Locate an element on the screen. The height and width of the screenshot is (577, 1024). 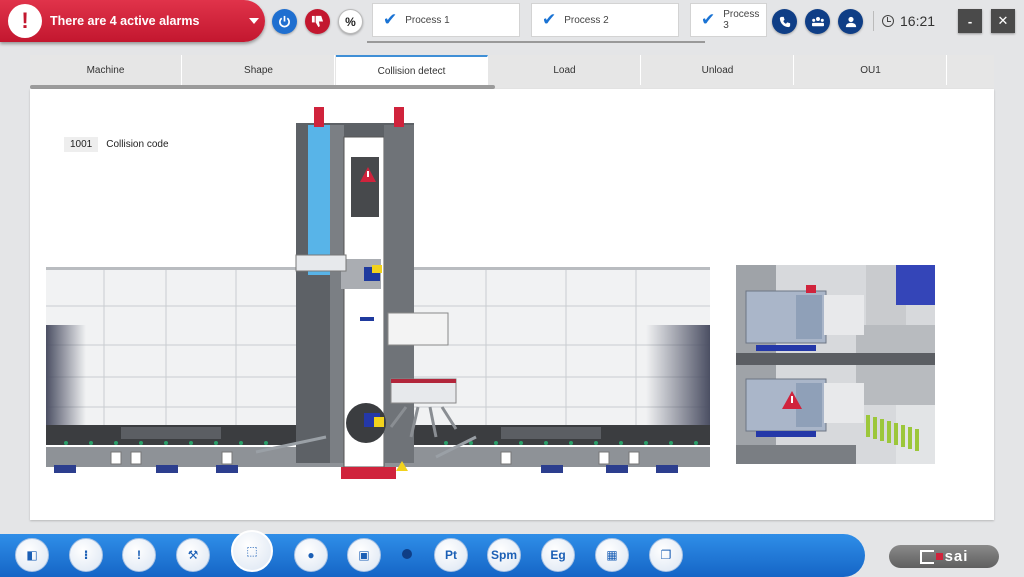
thumbs-down-icon is located at coordinates (317, 21).